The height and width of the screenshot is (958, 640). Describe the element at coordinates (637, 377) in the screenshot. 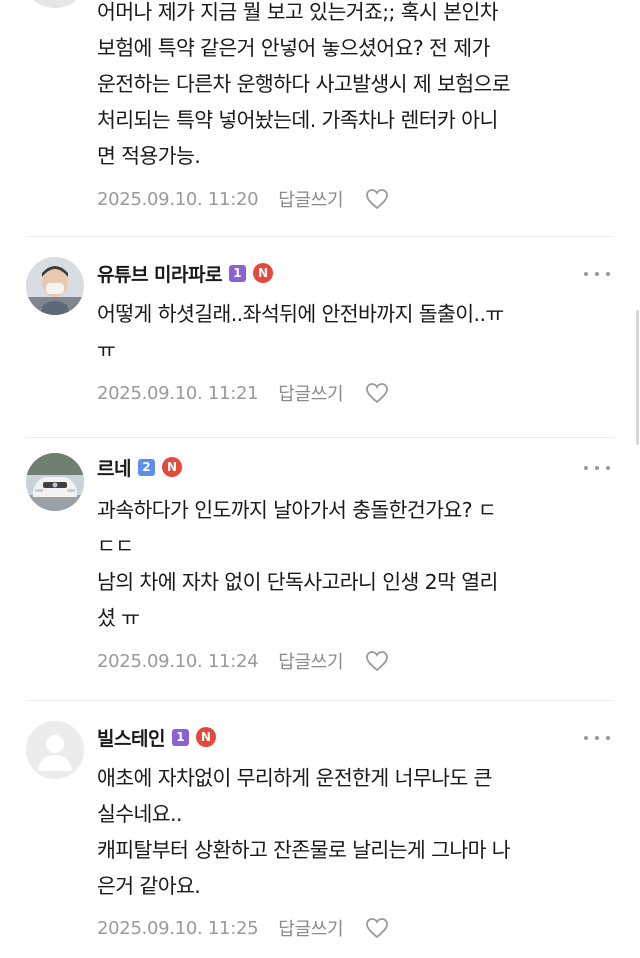

I see `scrollbar` at that location.